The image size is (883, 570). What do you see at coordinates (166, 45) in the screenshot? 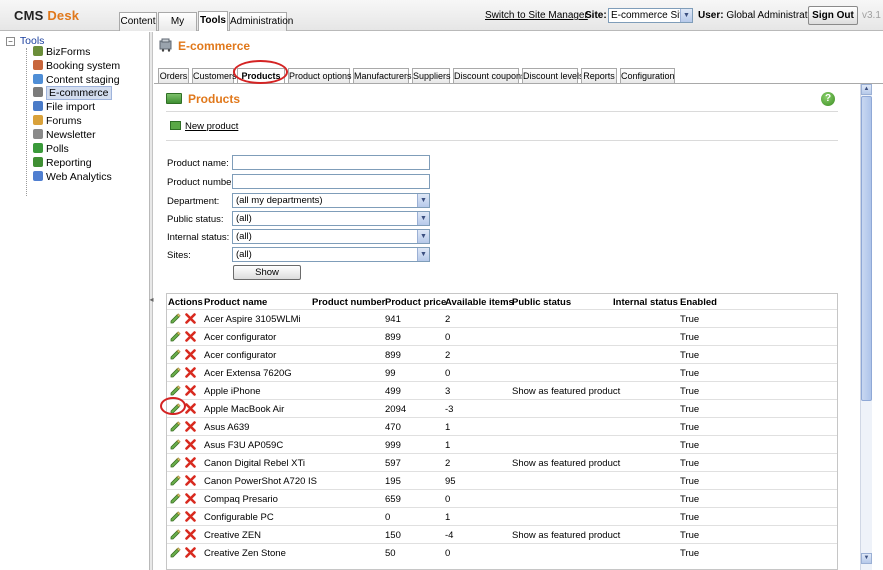
I see `ecommerce-icon` at bounding box center [166, 45].